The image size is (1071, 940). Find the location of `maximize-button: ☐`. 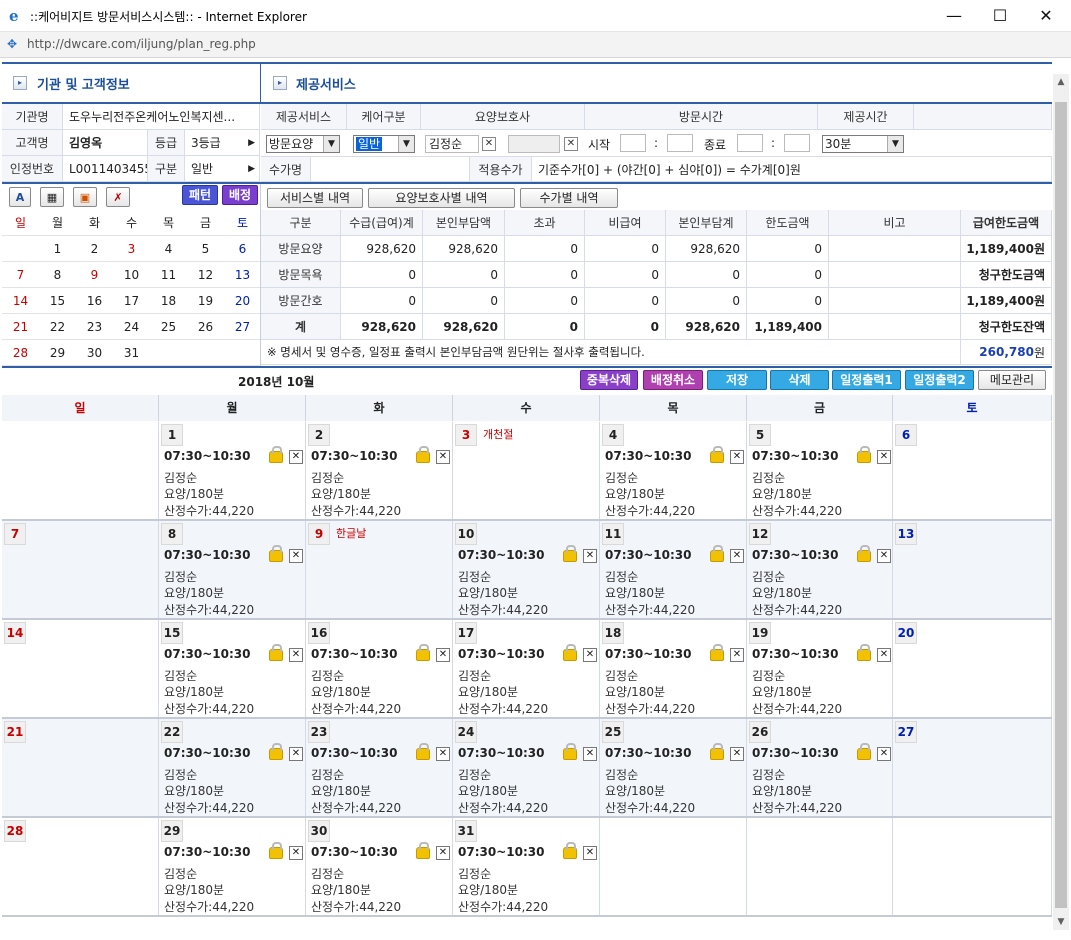

maximize-button: ☐ is located at coordinates (1000, 16).